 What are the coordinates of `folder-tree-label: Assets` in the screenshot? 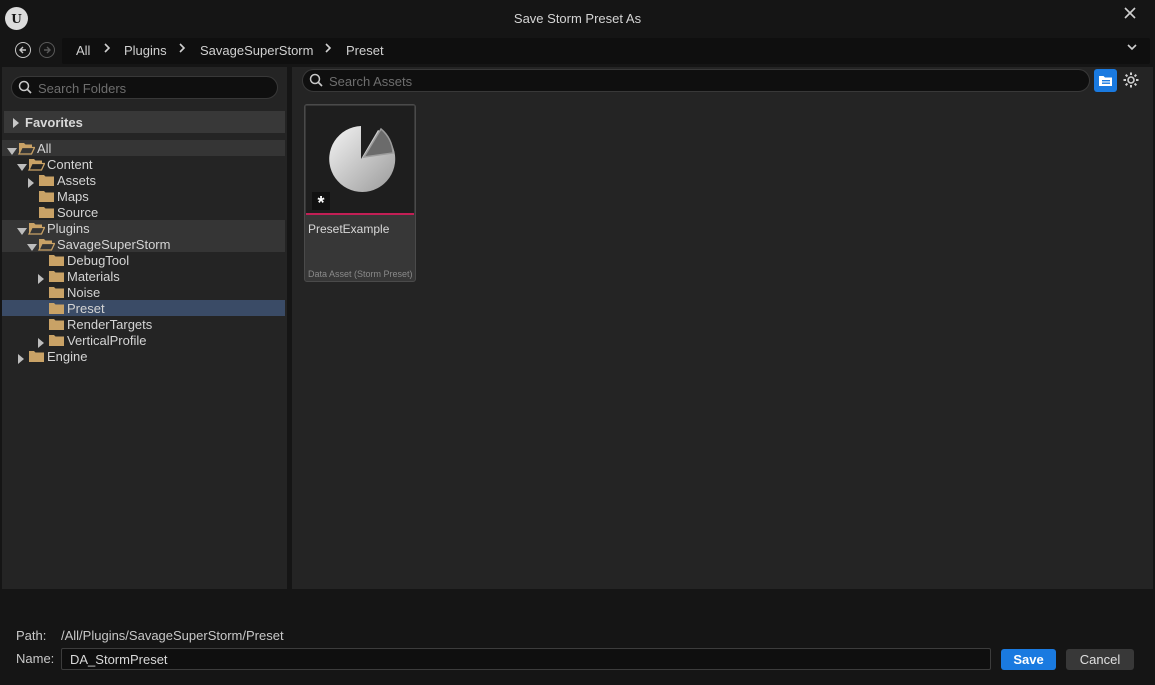 It's located at (77, 180).